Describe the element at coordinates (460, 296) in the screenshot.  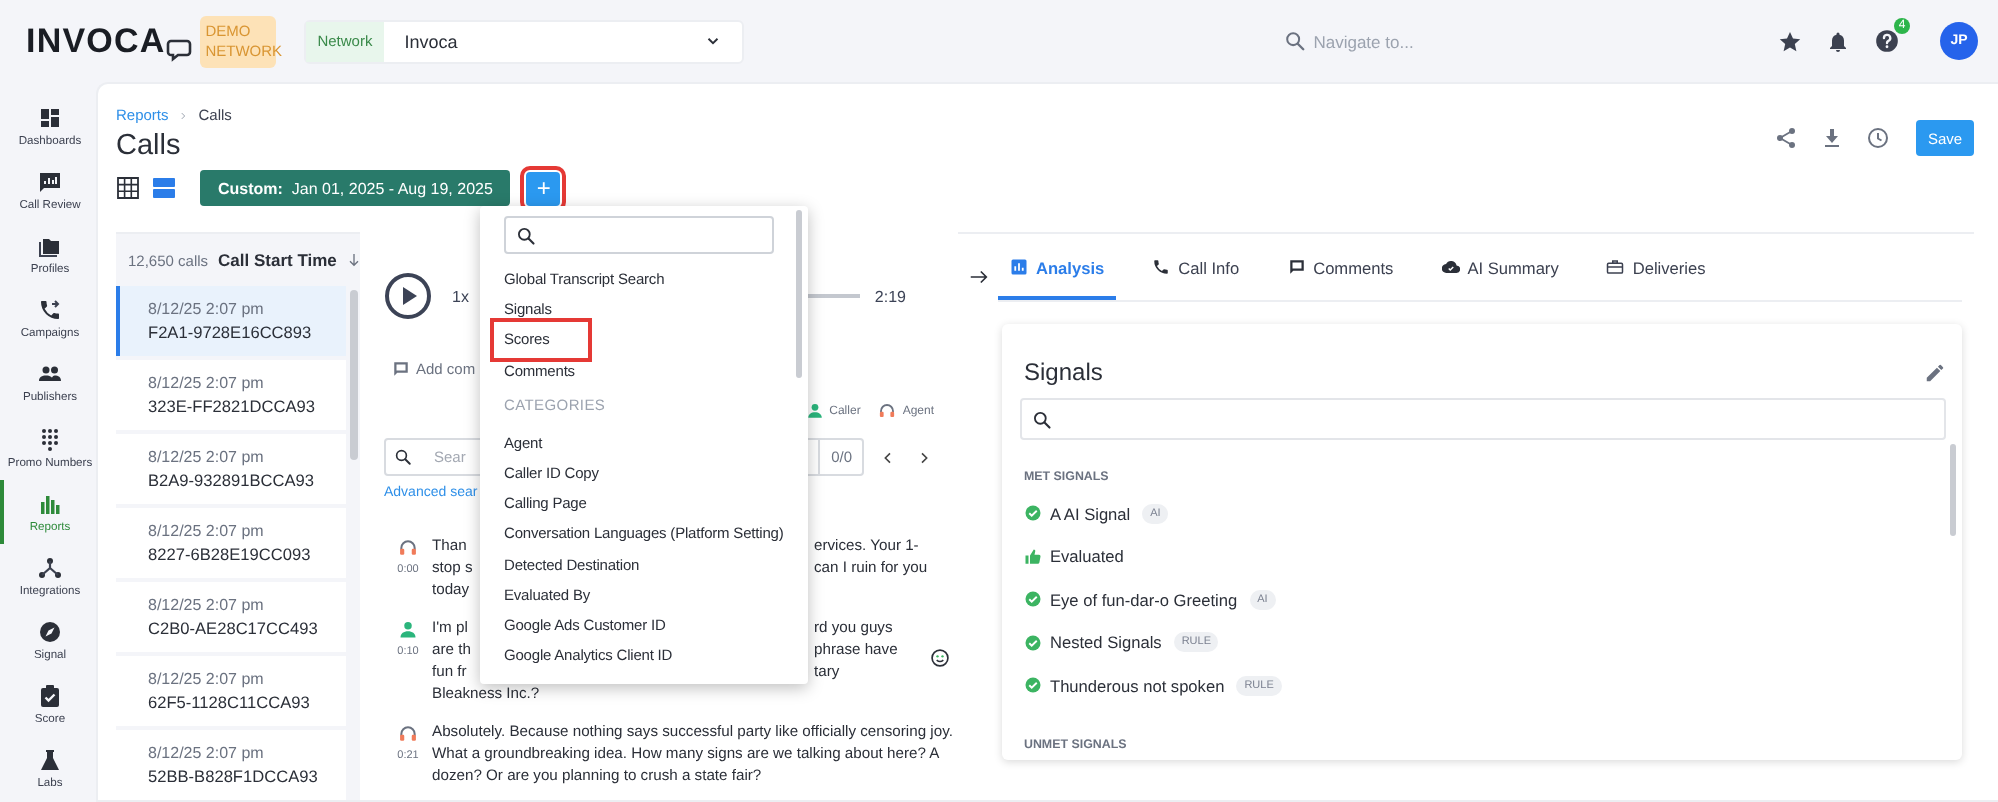
I see `speed-control: 1x` at that location.